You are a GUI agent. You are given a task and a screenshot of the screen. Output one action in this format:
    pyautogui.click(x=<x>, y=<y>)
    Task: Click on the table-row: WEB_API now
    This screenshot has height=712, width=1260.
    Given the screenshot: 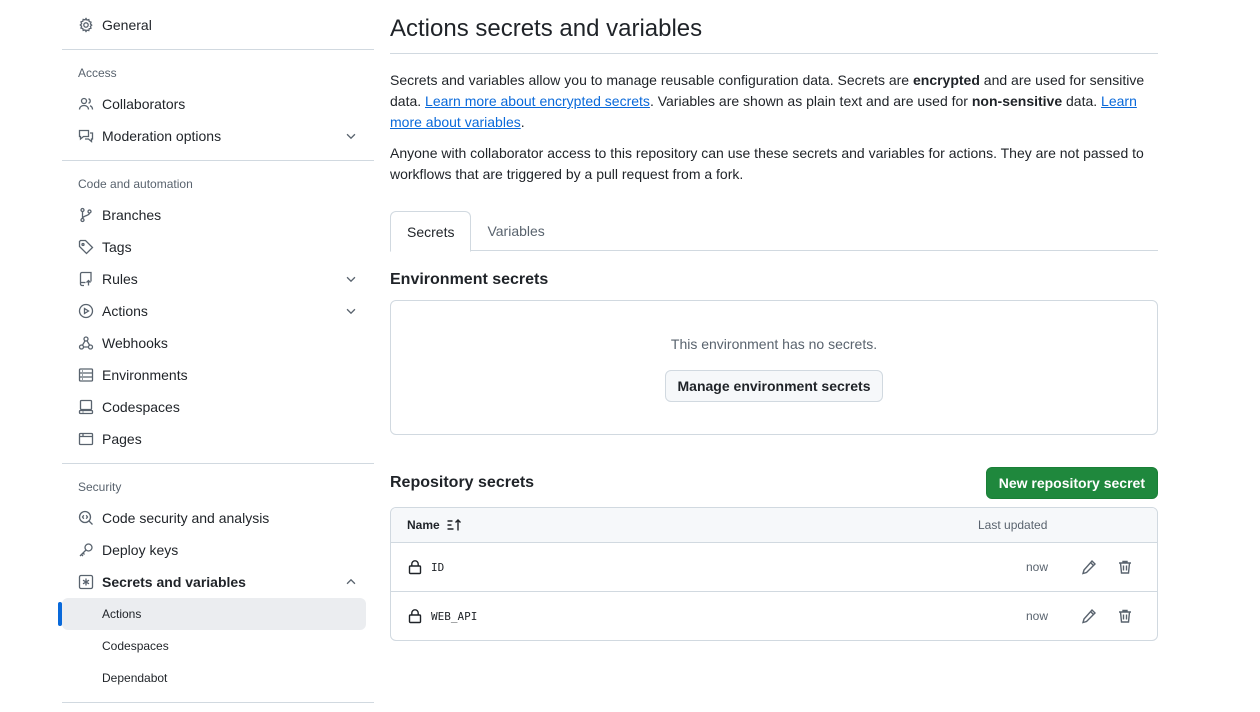 What is the action you would take?
    pyautogui.click(x=774, y=616)
    